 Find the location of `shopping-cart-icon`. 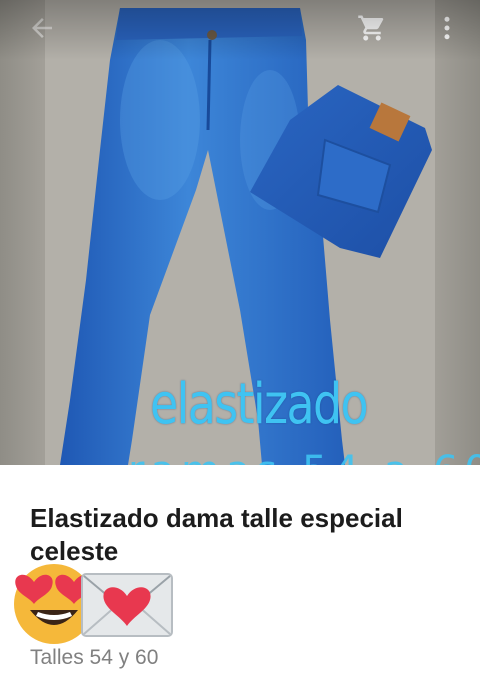

shopping-cart-icon is located at coordinates (371, 28).